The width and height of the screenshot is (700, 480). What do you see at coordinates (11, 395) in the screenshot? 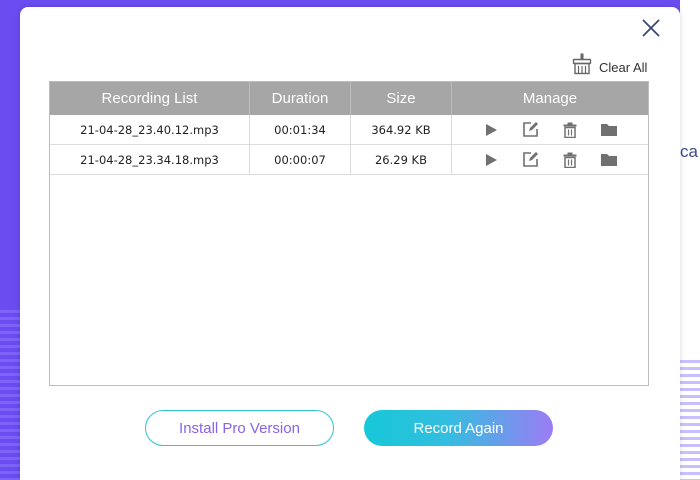
I see `background-stripes-left` at bounding box center [11, 395].